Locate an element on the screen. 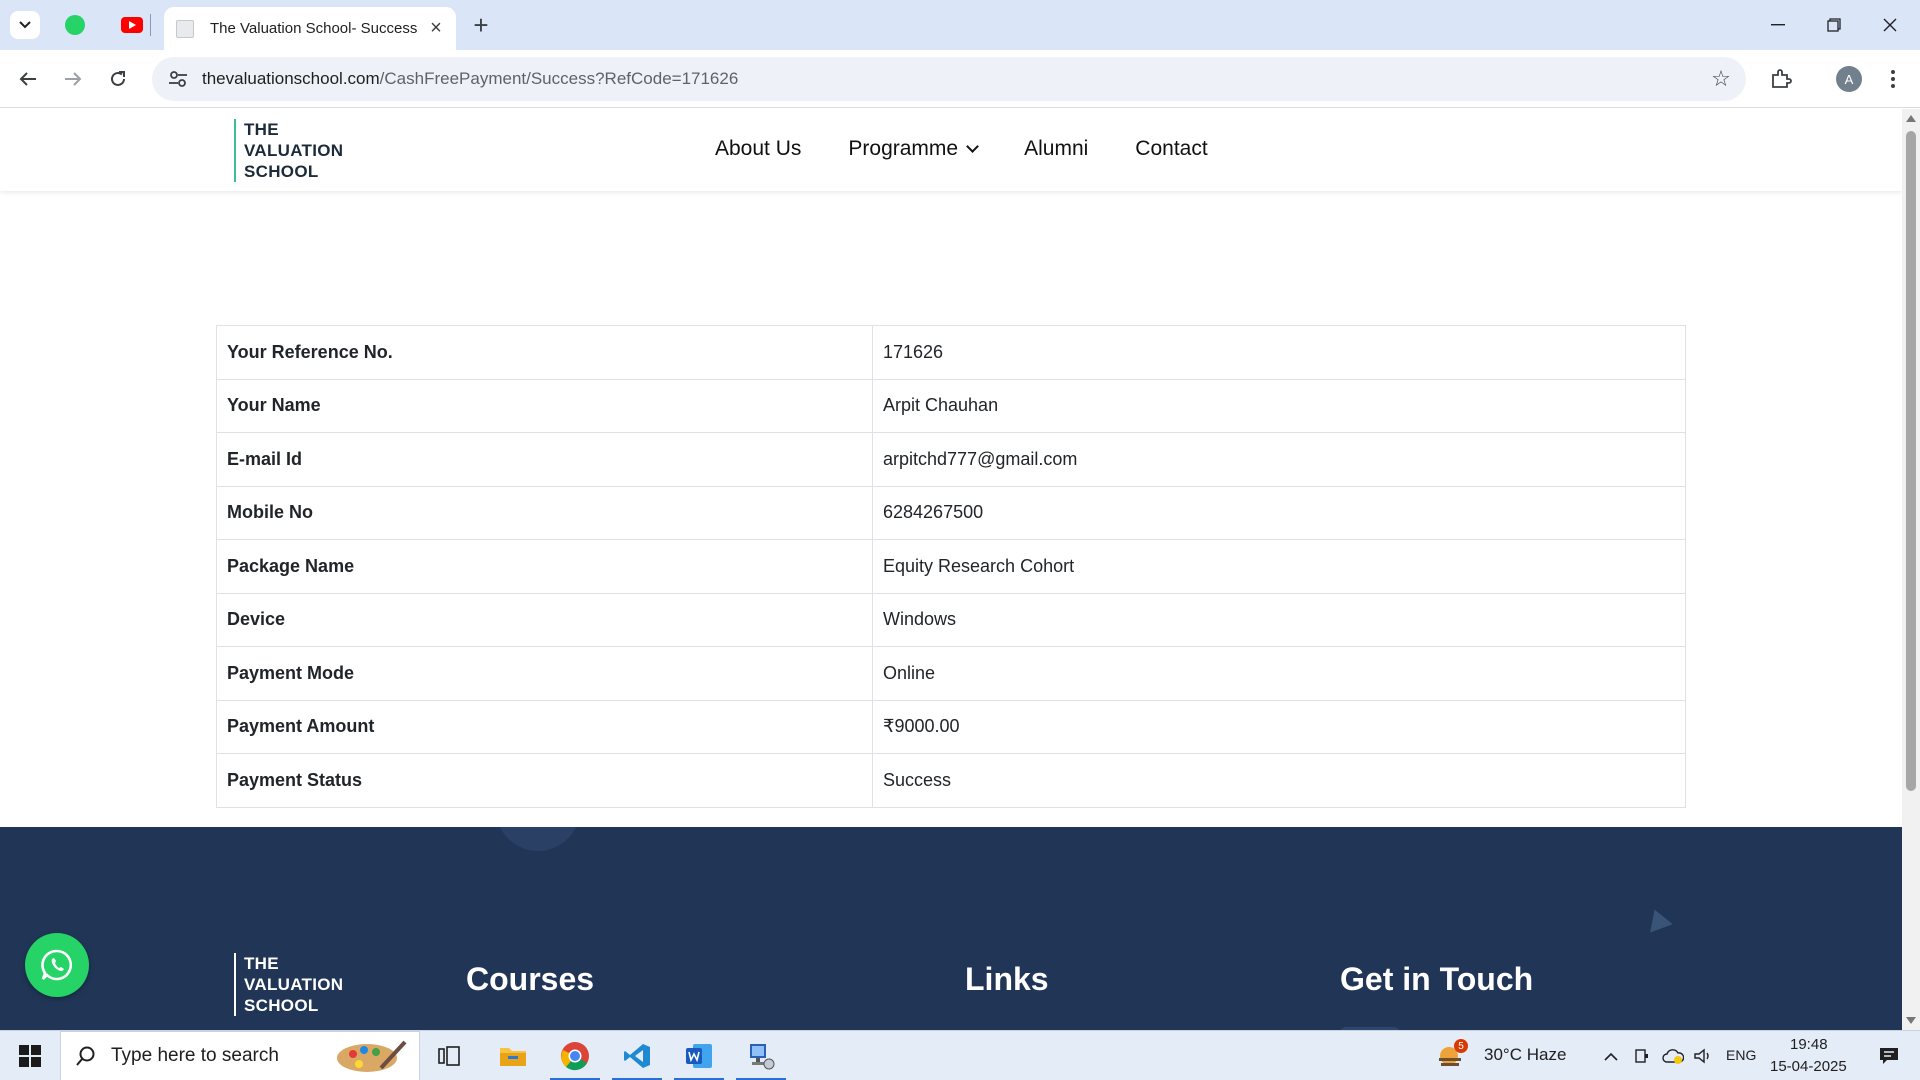 The height and width of the screenshot is (1080, 1920). arrow-left-icon is located at coordinates (27, 79).